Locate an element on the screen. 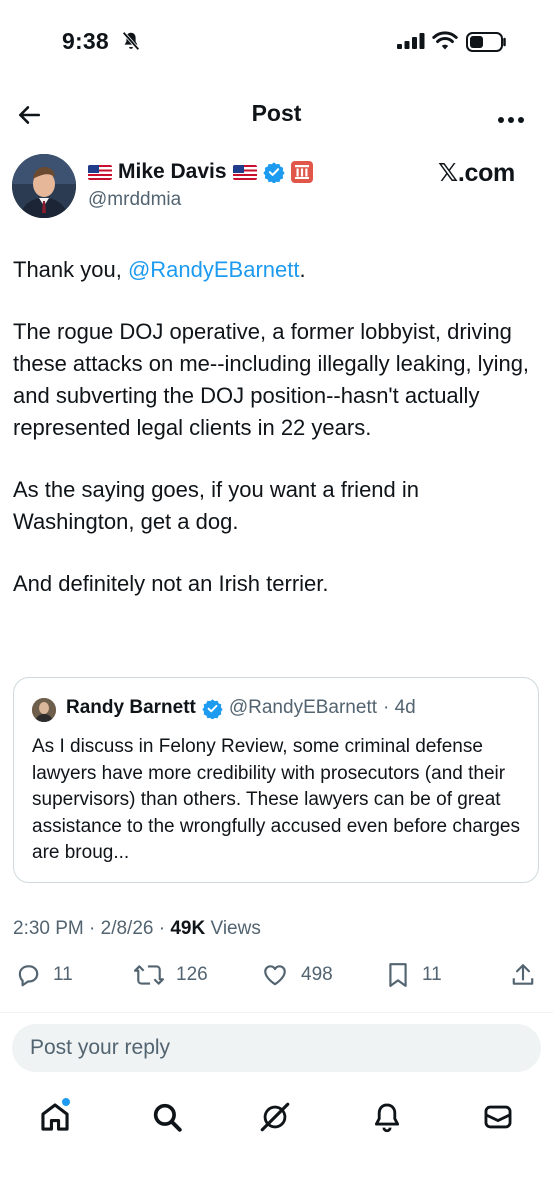  battery-icon is located at coordinates (487, 44).